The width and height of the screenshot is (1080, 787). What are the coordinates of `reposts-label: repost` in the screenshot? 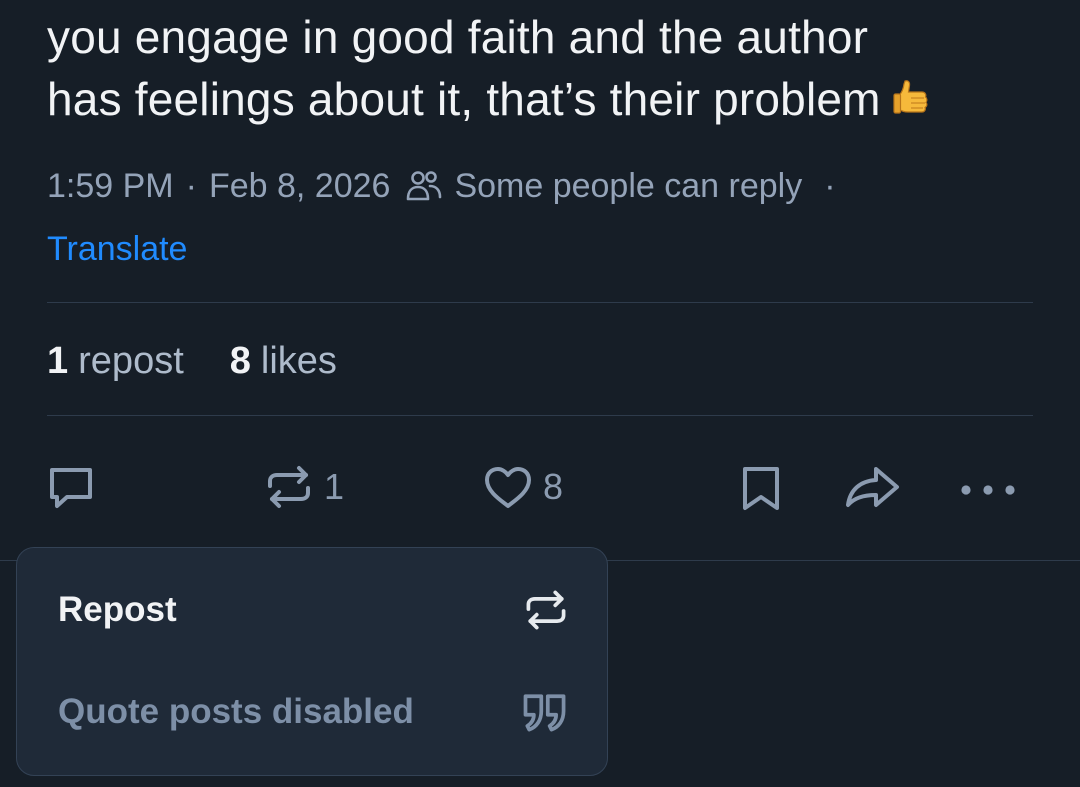 It's located at (131, 361).